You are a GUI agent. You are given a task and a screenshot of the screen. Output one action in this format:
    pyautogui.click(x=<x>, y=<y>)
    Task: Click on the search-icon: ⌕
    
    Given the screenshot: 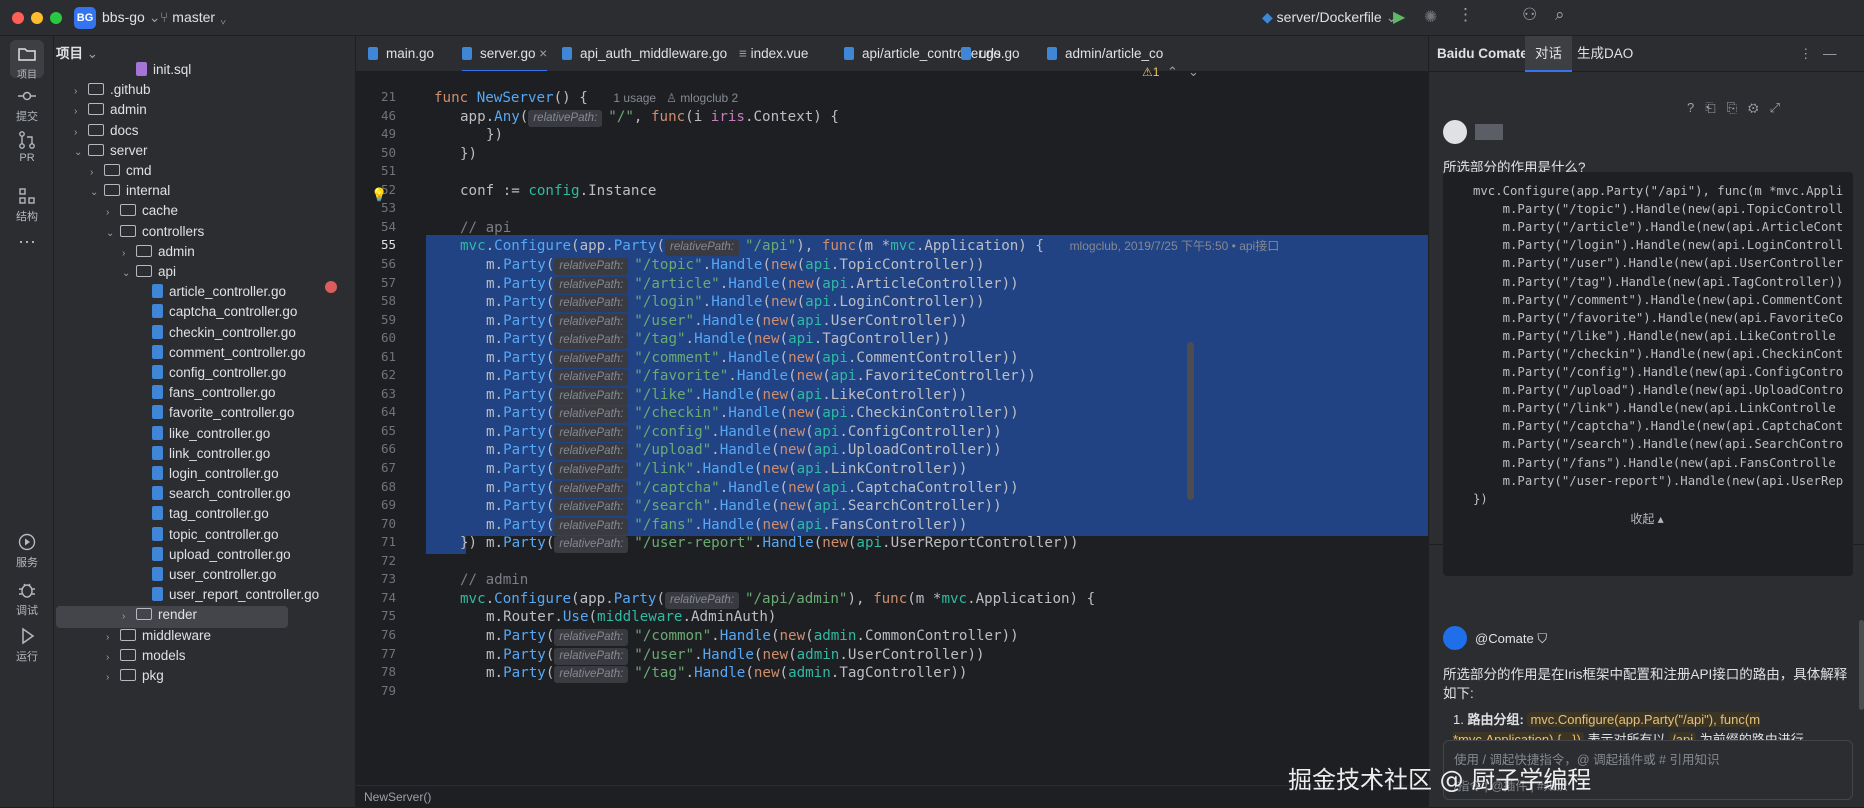 What is the action you would take?
    pyautogui.click(x=1560, y=15)
    